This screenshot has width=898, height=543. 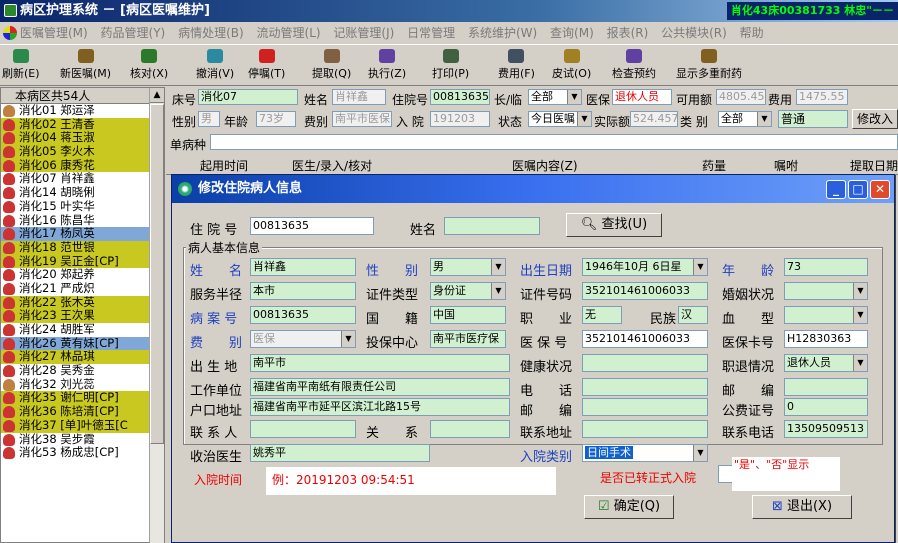 What do you see at coordinates (752, 33) in the screenshot?
I see `menu-item: 帮助` at bounding box center [752, 33].